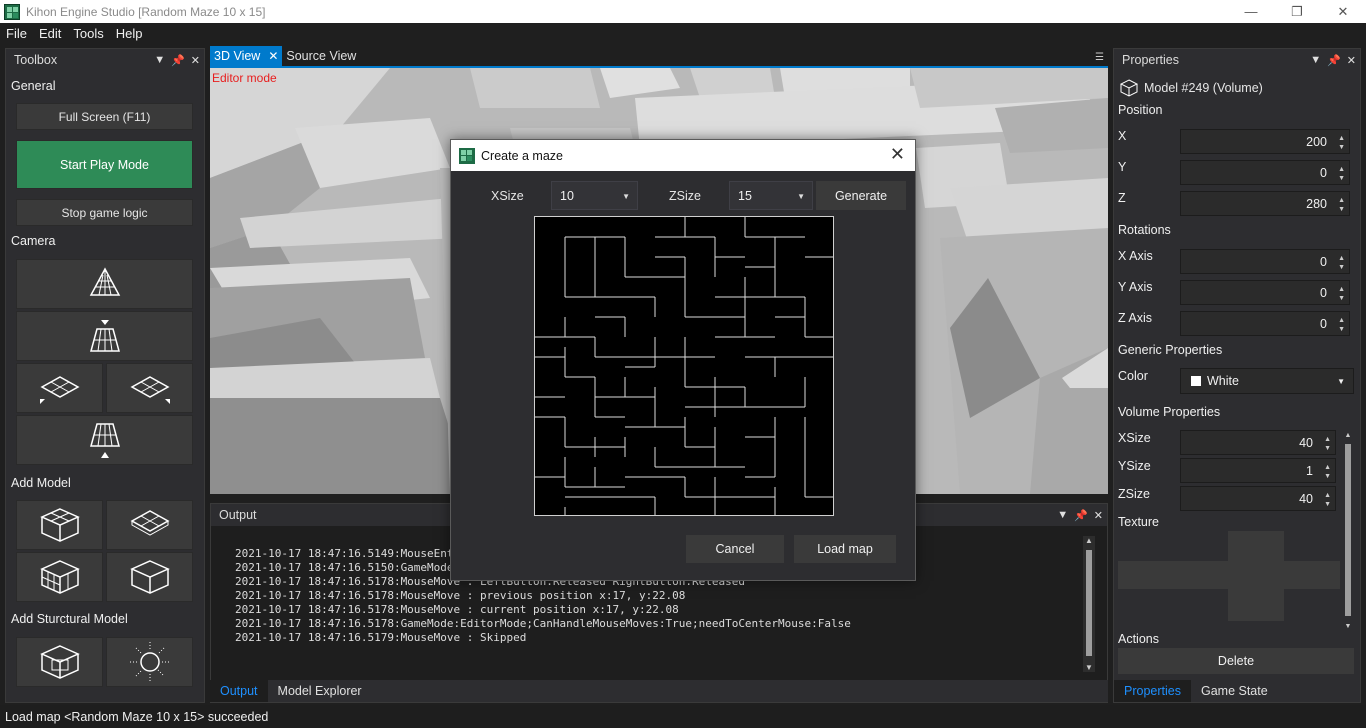 The height and width of the screenshot is (728, 1366). What do you see at coordinates (1152, 691) in the screenshot?
I see `tab-properties: Properties` at bounding box center [1152, 691].